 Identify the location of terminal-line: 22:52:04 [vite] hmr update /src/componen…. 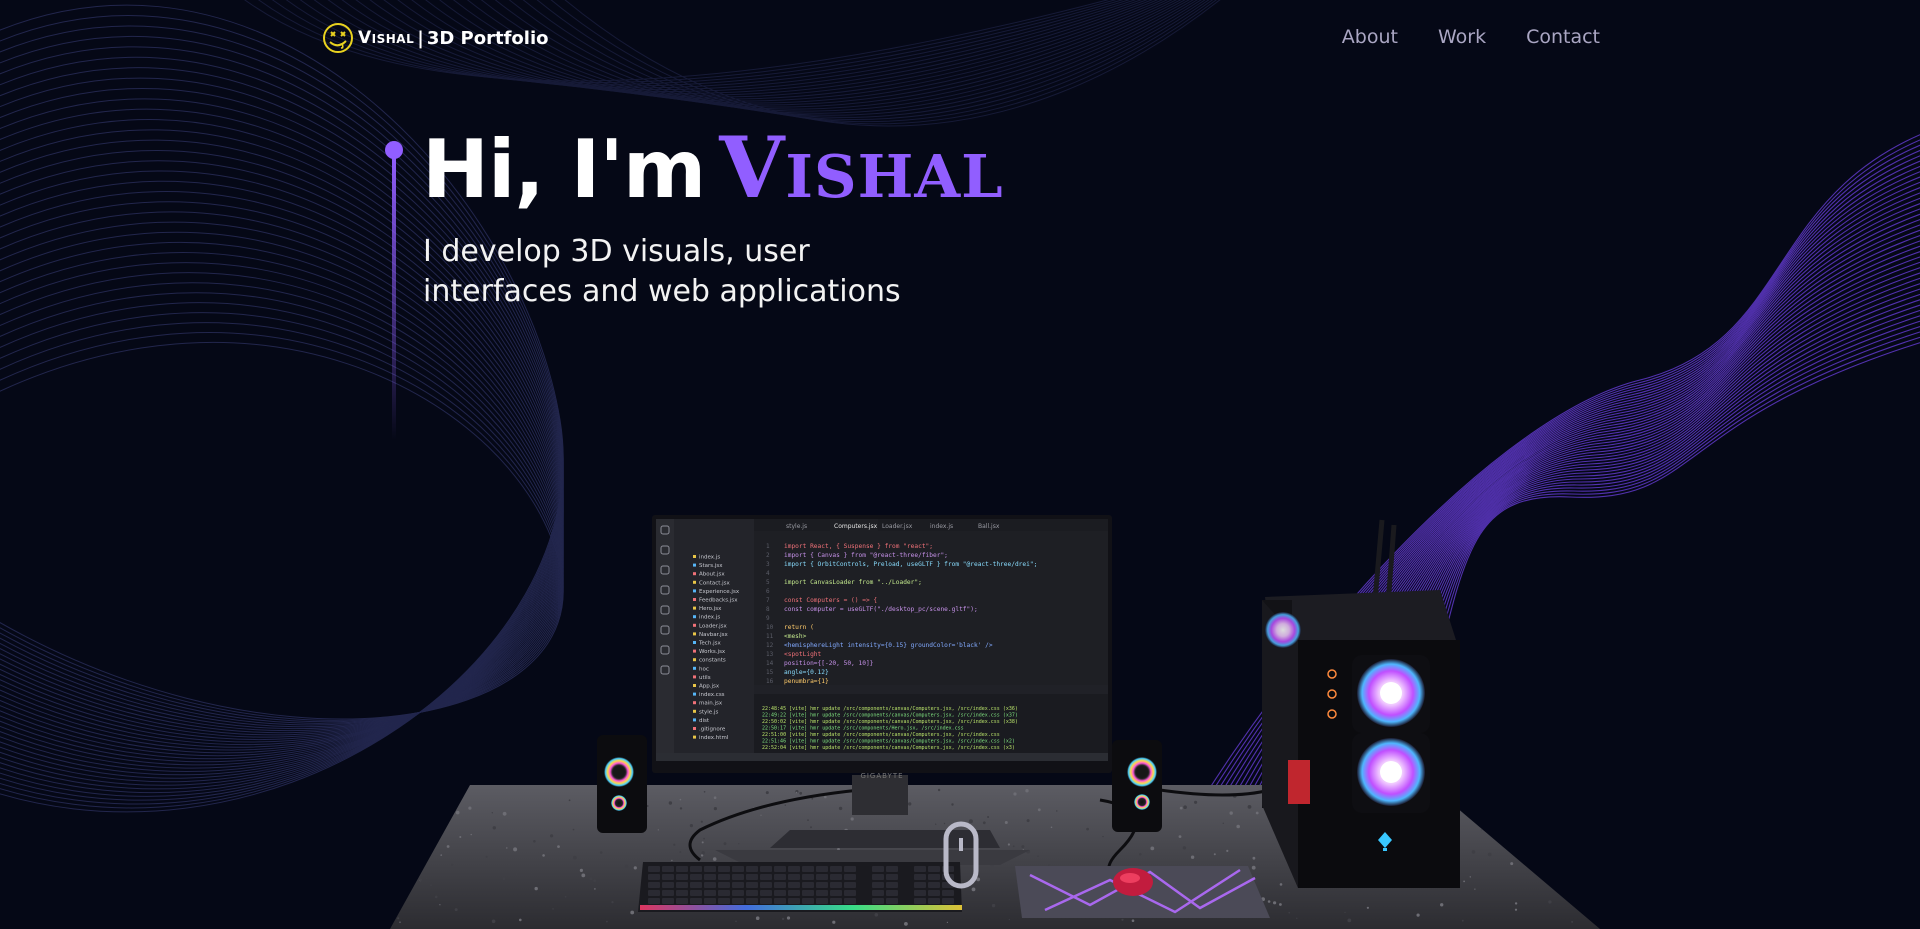
(888, 748).